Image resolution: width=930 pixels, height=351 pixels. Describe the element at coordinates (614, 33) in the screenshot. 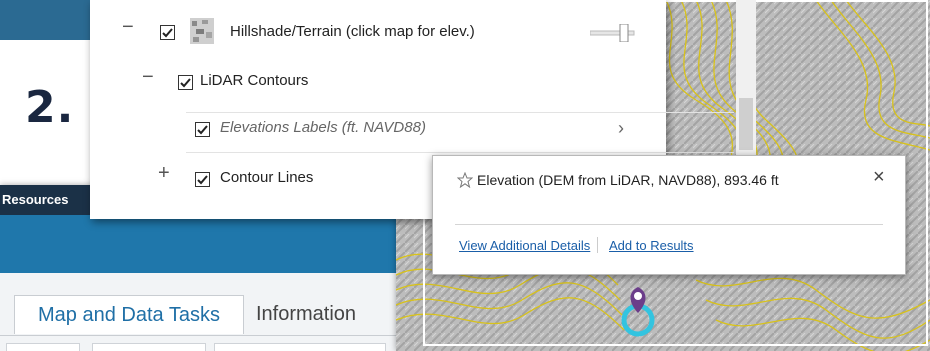

I see `opacity-slider` at that location.